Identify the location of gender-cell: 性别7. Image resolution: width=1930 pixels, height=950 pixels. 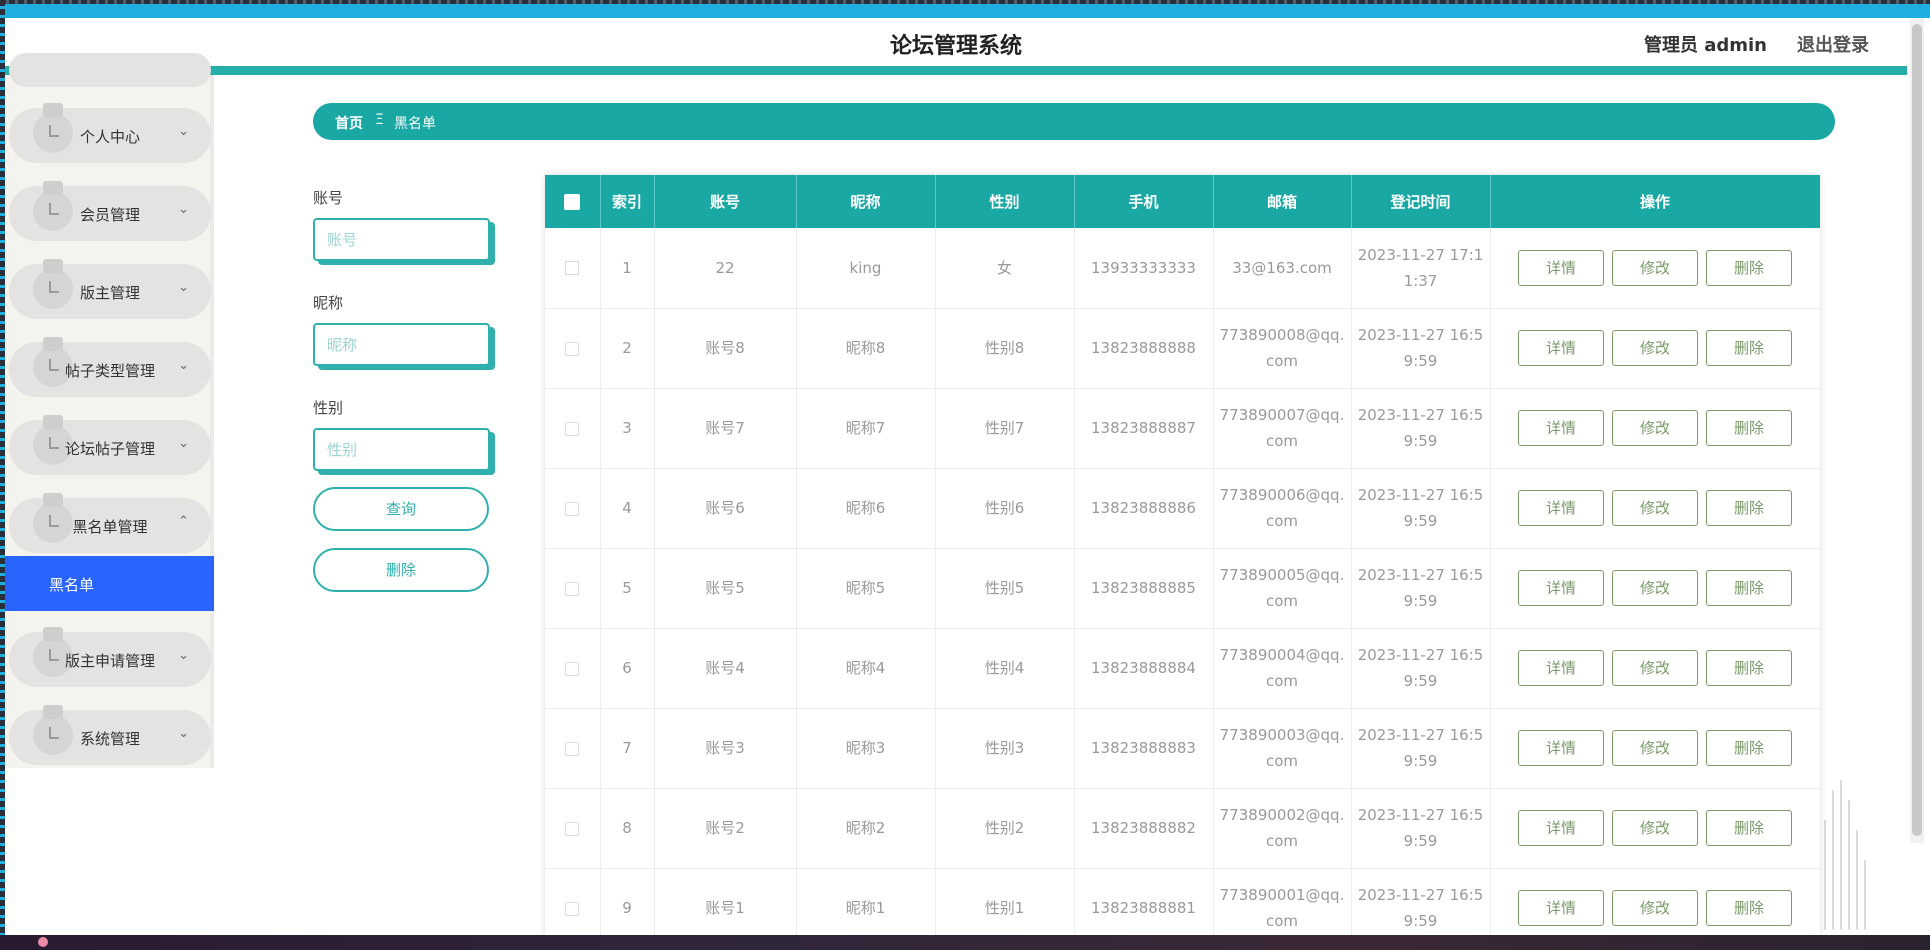
(1005, 428).